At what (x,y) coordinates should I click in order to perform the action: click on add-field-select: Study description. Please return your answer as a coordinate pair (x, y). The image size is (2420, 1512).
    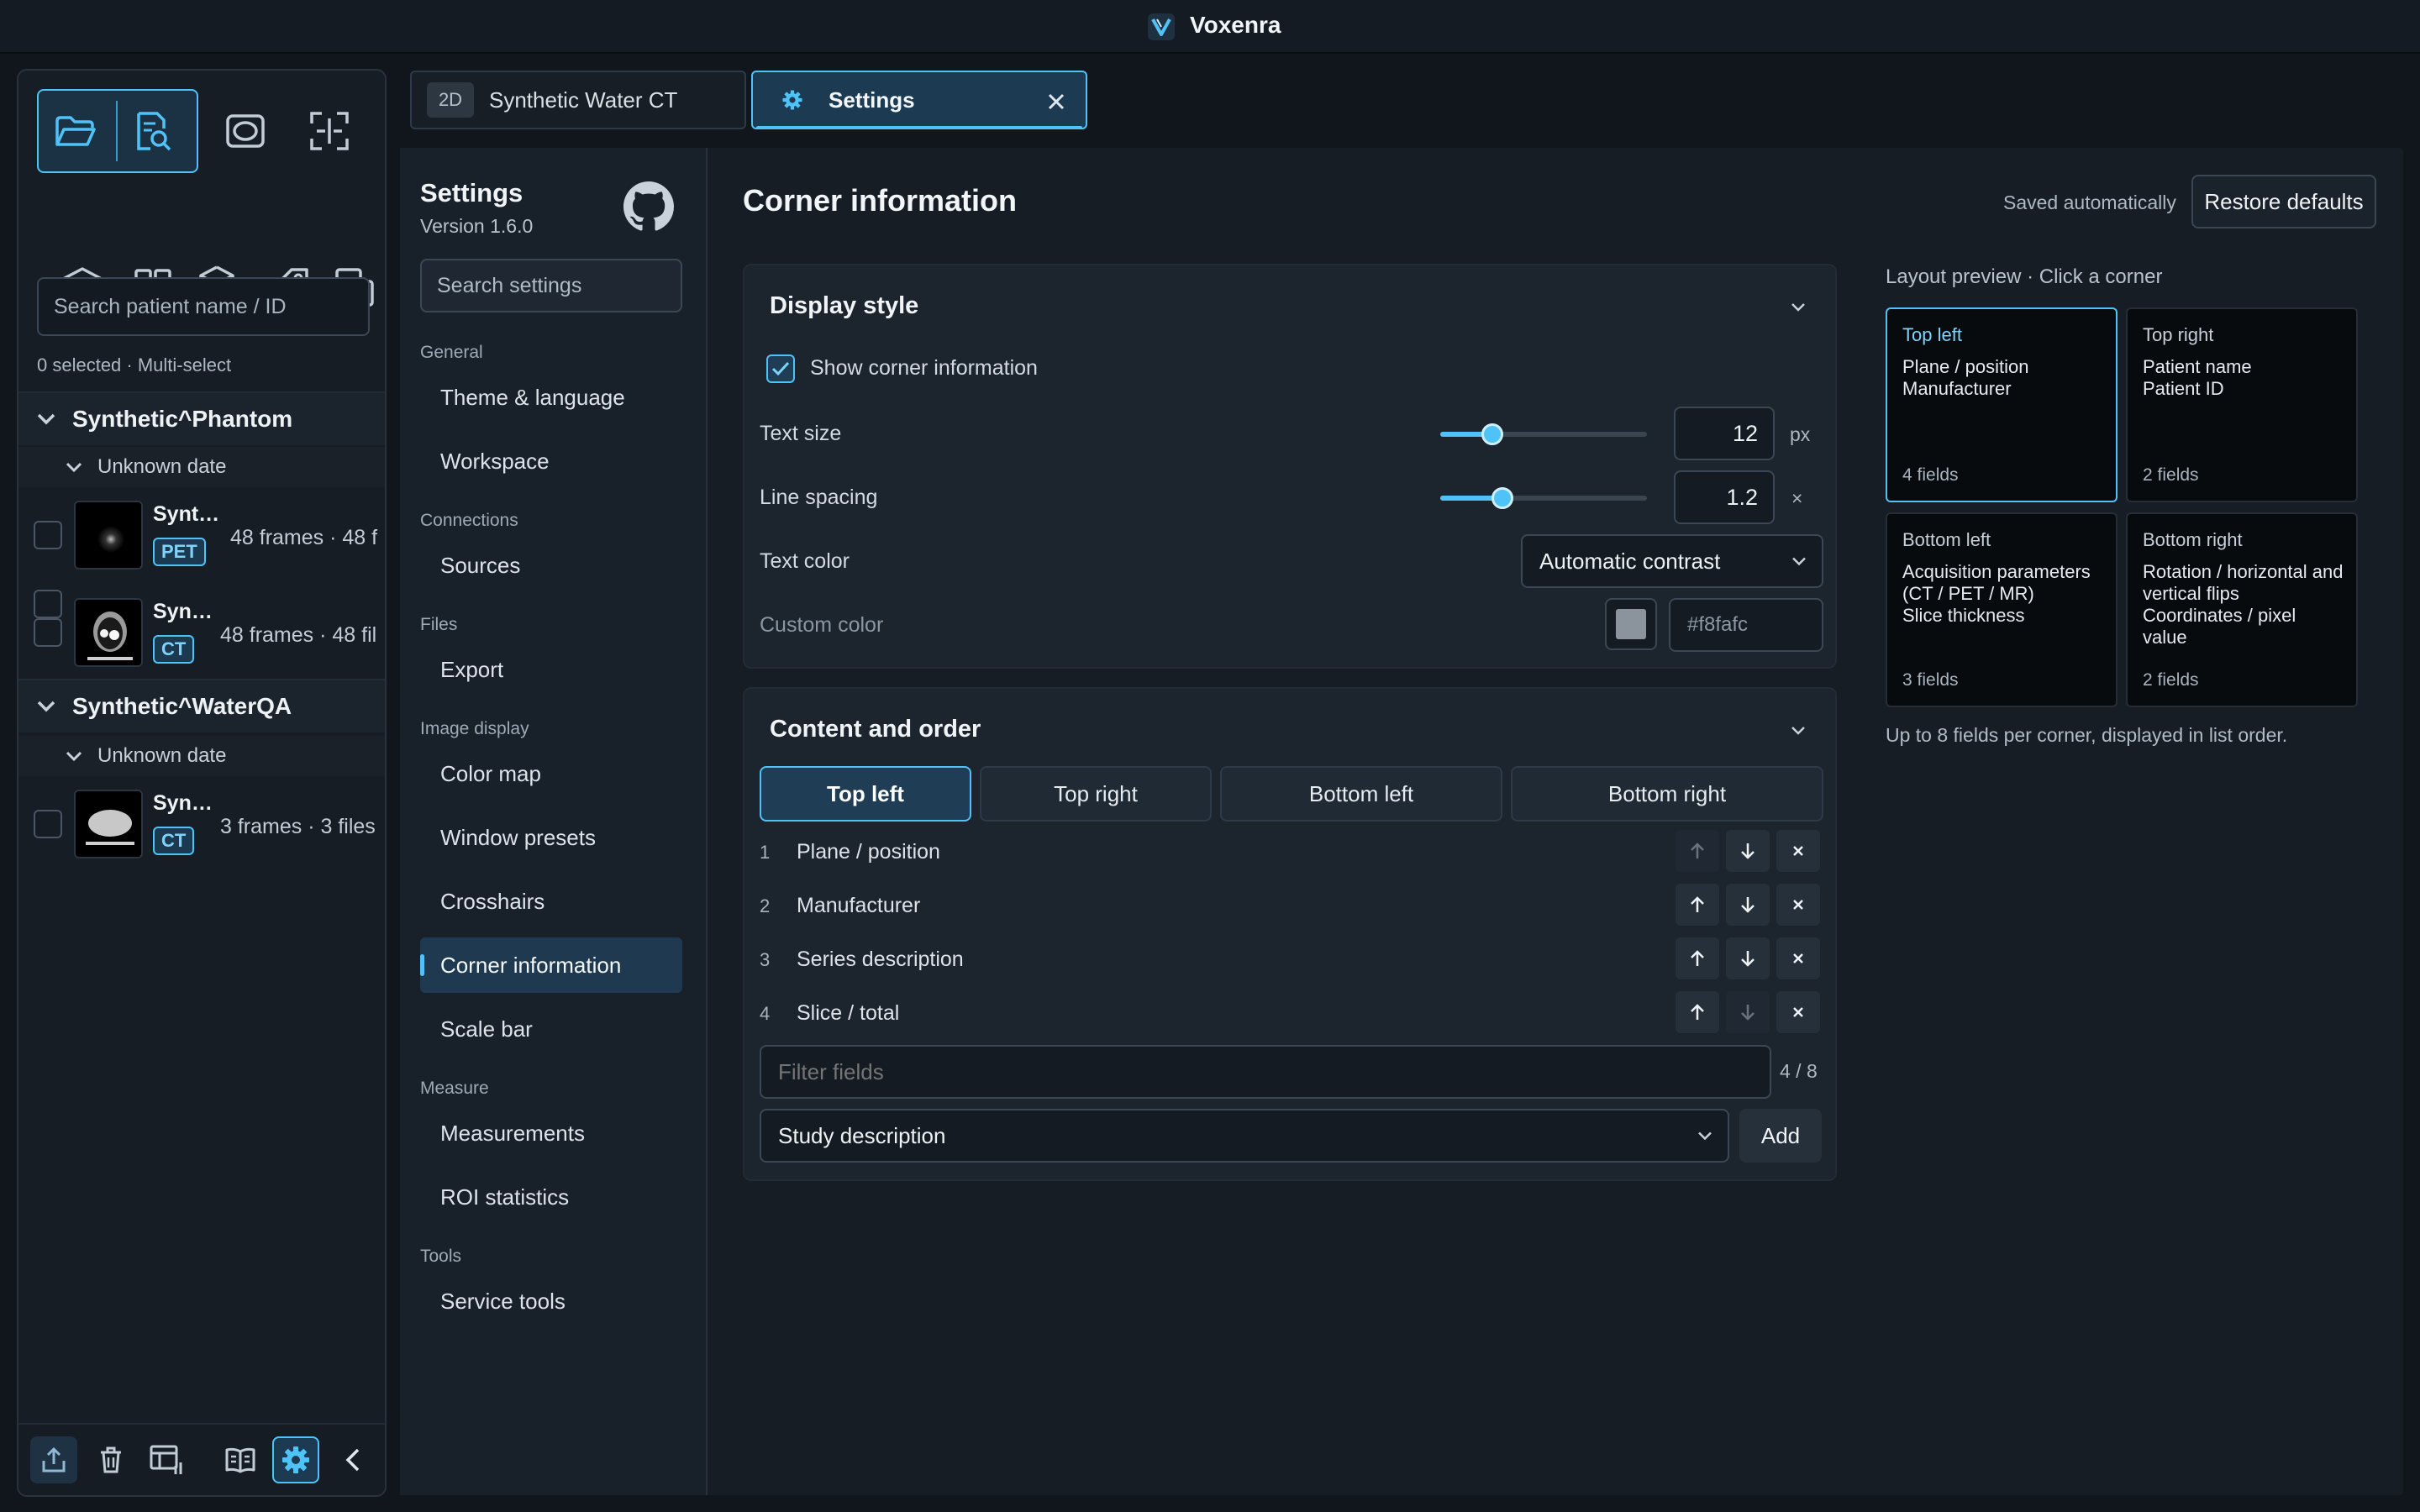
    Looking at the image, I should click on (1244, 1136).